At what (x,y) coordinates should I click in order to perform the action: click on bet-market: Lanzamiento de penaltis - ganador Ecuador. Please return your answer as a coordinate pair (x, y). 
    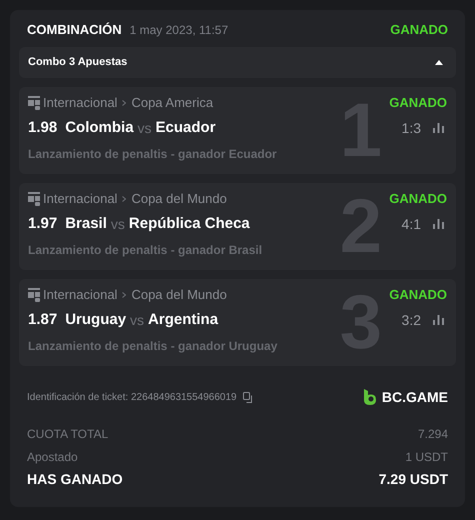
    Looking at the image, I should click on (153, 154).